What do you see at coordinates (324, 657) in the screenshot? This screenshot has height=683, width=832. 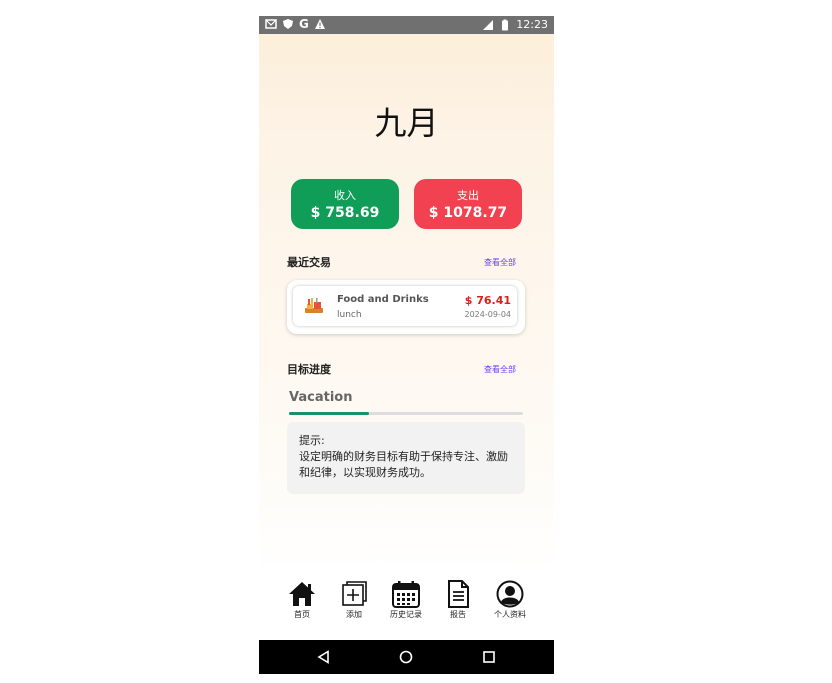 I see `back-icon` at bounding box center [324, 657].